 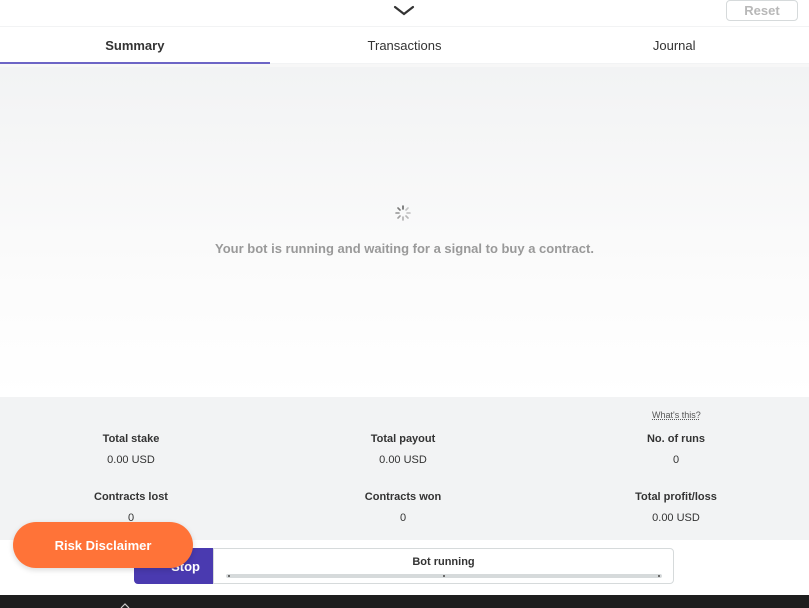 What do you see at coordinates (103, 545) in the screenshot?
I see `risk-disclaimer-button: Risk Disclaimer` at bounding box center [103, 545].